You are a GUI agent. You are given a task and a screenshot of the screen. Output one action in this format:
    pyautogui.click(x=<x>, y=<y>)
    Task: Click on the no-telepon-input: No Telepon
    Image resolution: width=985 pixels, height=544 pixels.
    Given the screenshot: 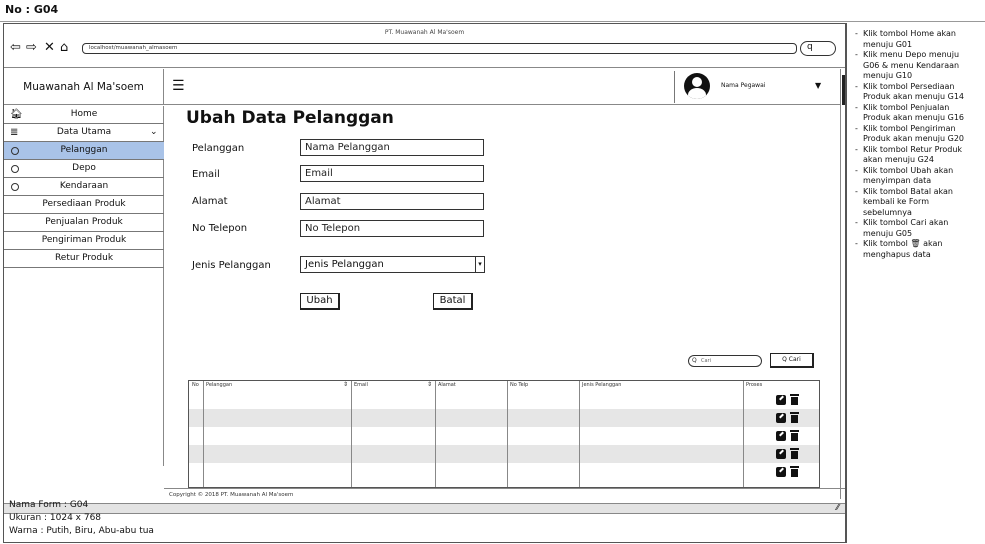 What is the action you would take?
    pyautogui.click(x=392, y=228)
    